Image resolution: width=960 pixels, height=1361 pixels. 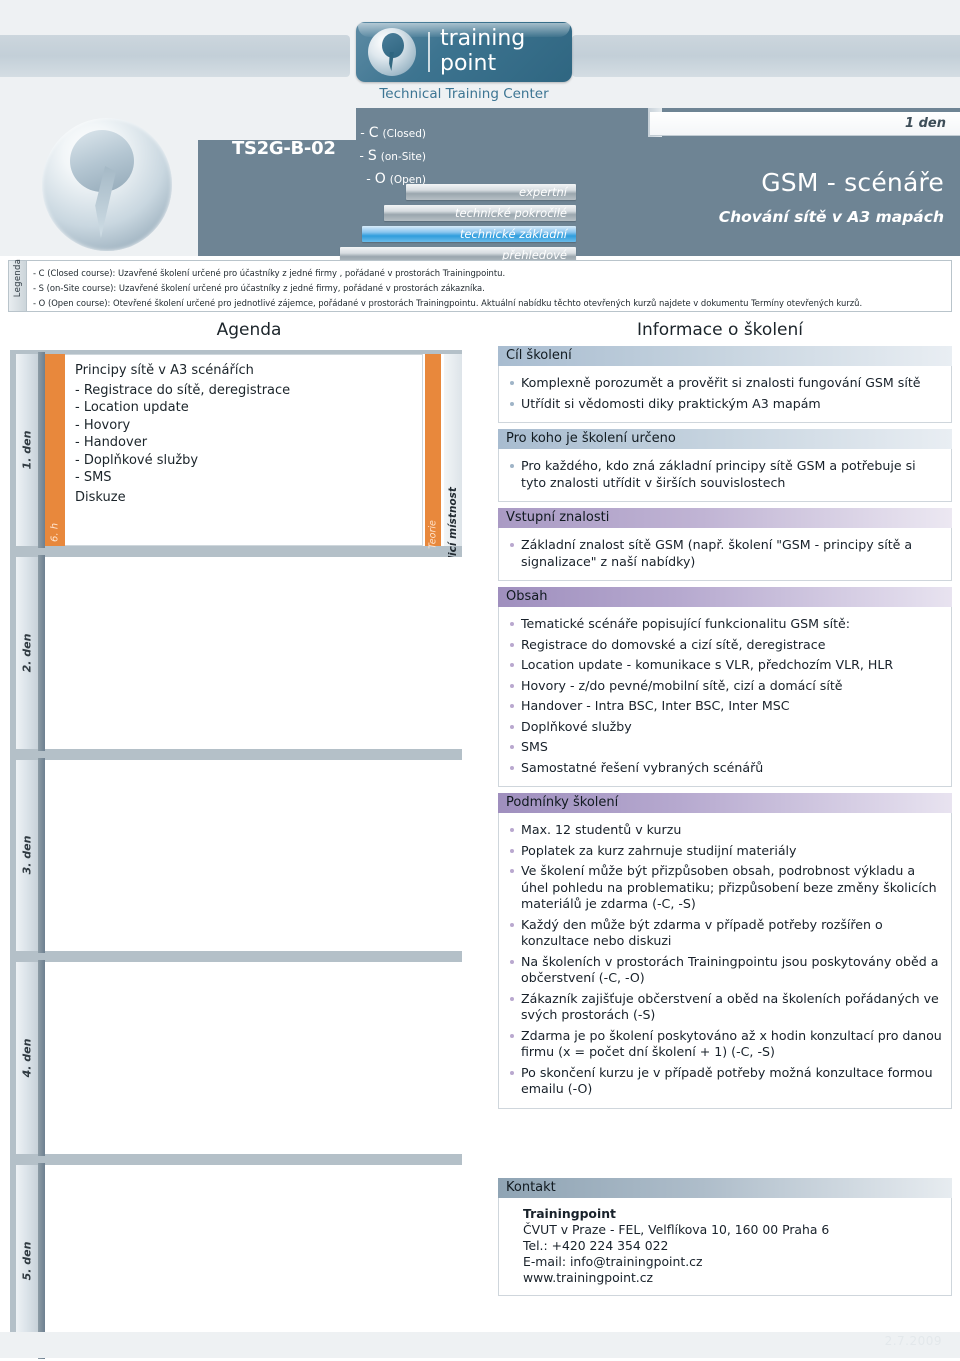 What do you see at coordinates (725, 747) in the screenshot?
I see `section-bullet: SMS` at bounding box center [725, 747].